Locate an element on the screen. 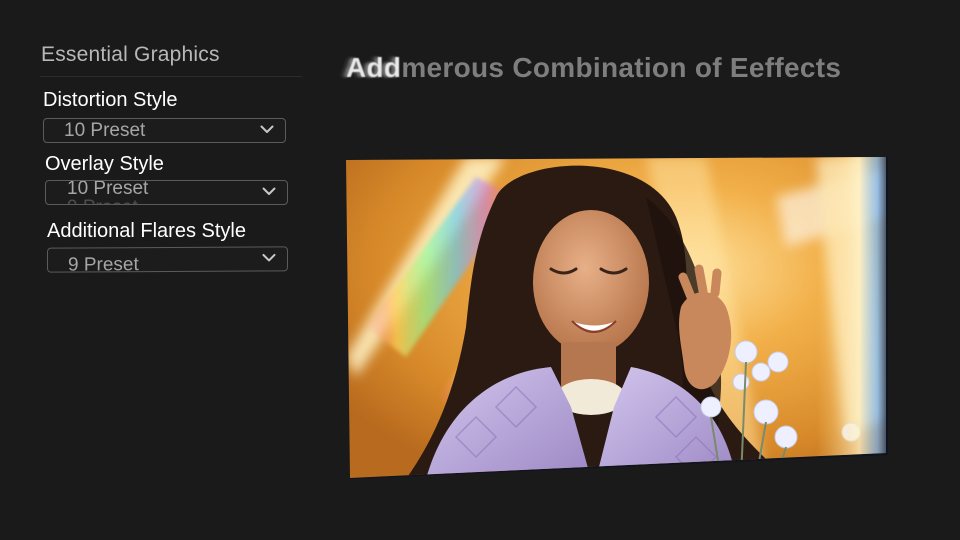 The width and height of the screenshot is (960, 540). headline: Addmerous Combination of Eeffects is located at coordinates (593, 68).